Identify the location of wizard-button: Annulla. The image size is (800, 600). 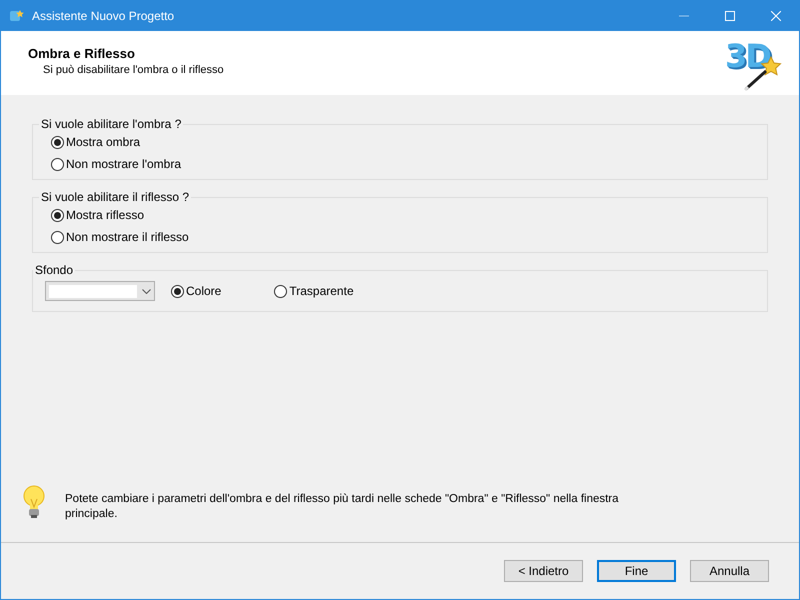
(729, 571).